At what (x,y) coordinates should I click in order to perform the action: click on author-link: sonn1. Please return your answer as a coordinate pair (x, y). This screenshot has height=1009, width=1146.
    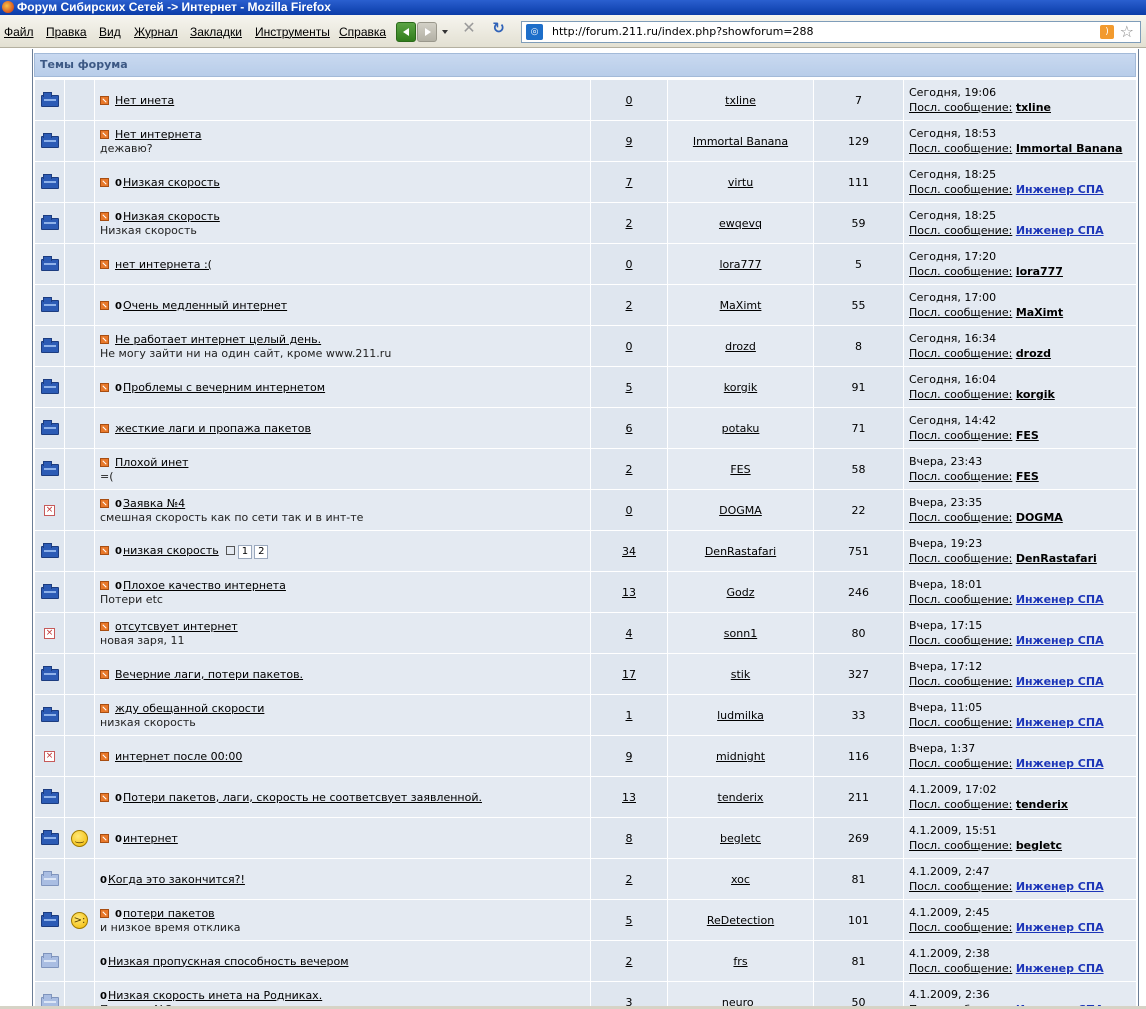
    Looking at the image, I should click on (740, 633).